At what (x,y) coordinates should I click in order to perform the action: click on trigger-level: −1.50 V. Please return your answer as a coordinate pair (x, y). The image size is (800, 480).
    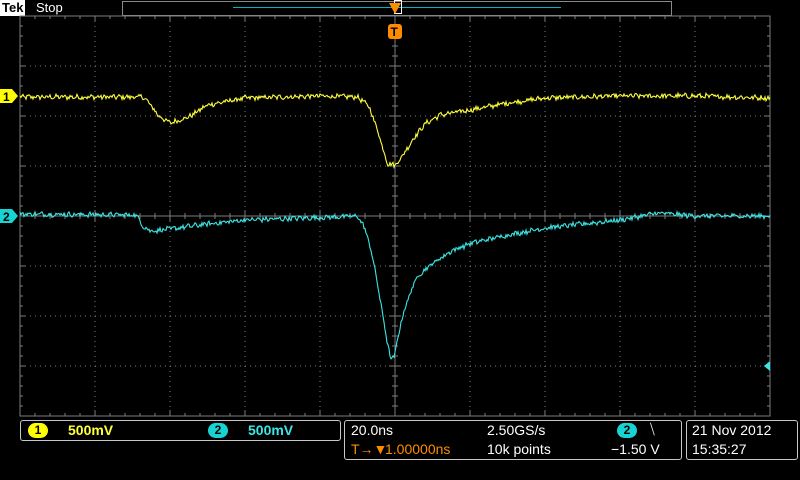
    Looking at the image, I should click on (635, 449).